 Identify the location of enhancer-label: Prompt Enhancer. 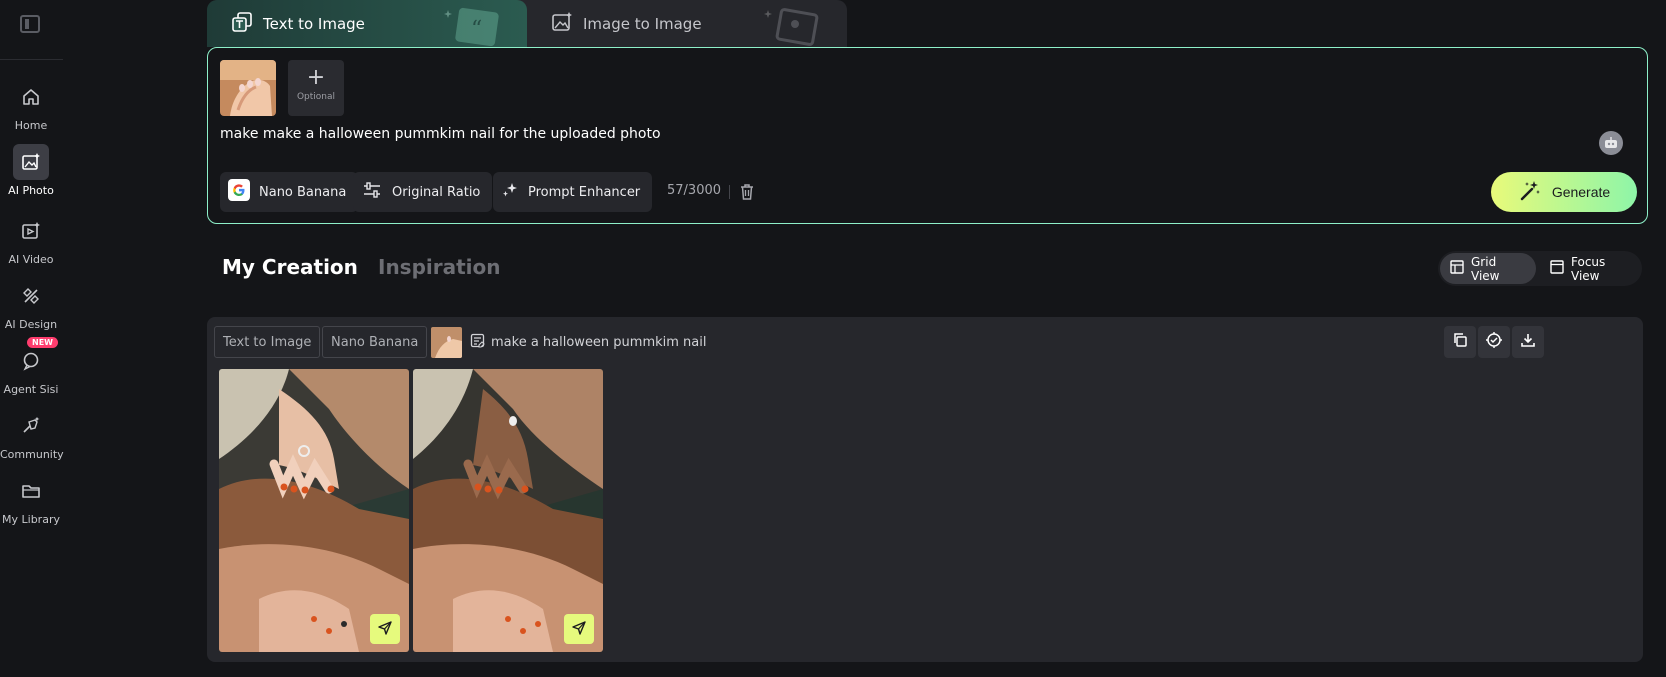
(584, 192).